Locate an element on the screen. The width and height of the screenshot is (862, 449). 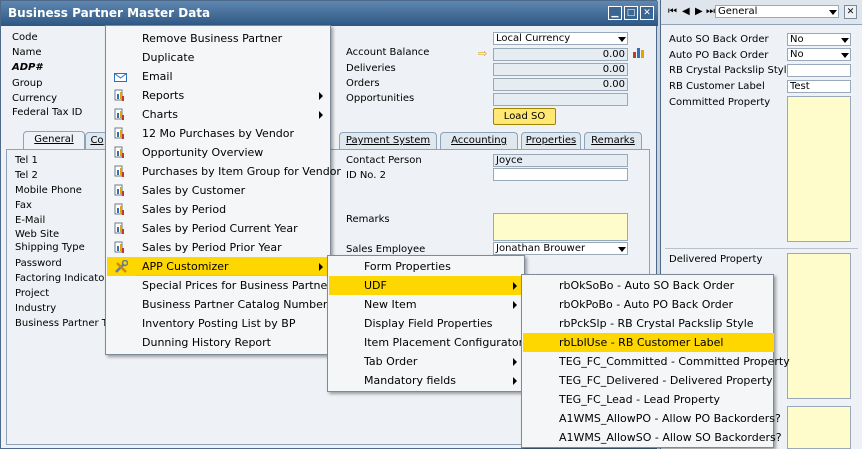
close-button: ✕ is located at coordinates (647, 13).